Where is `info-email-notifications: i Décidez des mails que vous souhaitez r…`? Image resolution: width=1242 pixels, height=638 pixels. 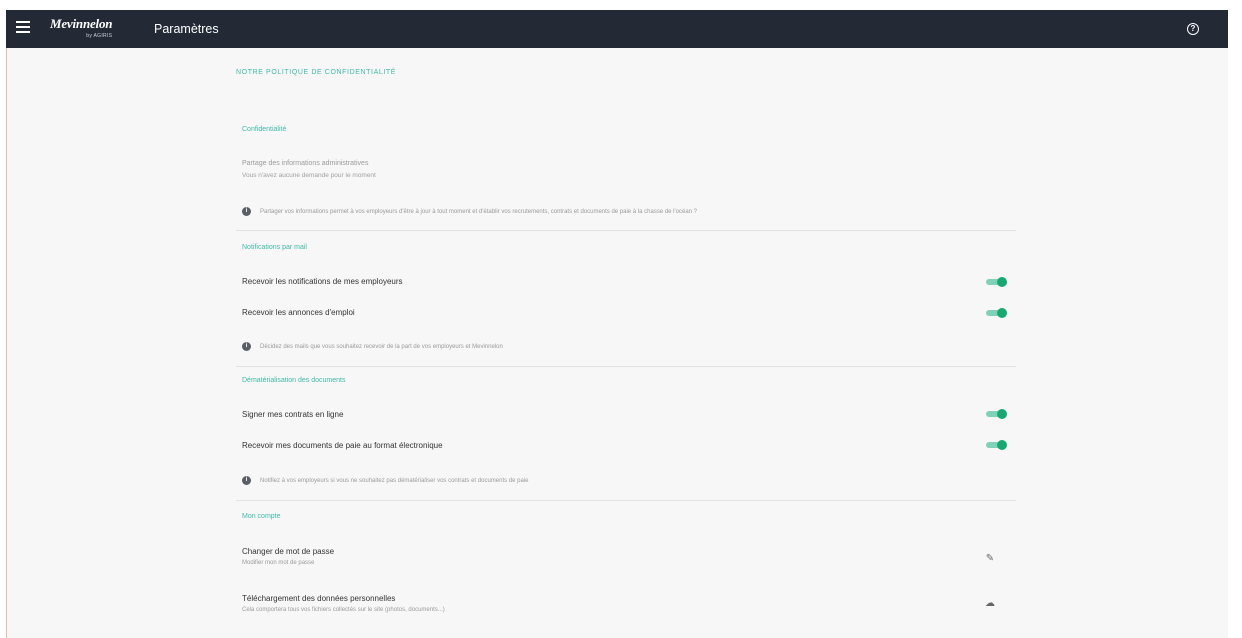 info-email-notifications: i Décidez des mails que vous souhaitez r… is located at coordinates (372, 346).